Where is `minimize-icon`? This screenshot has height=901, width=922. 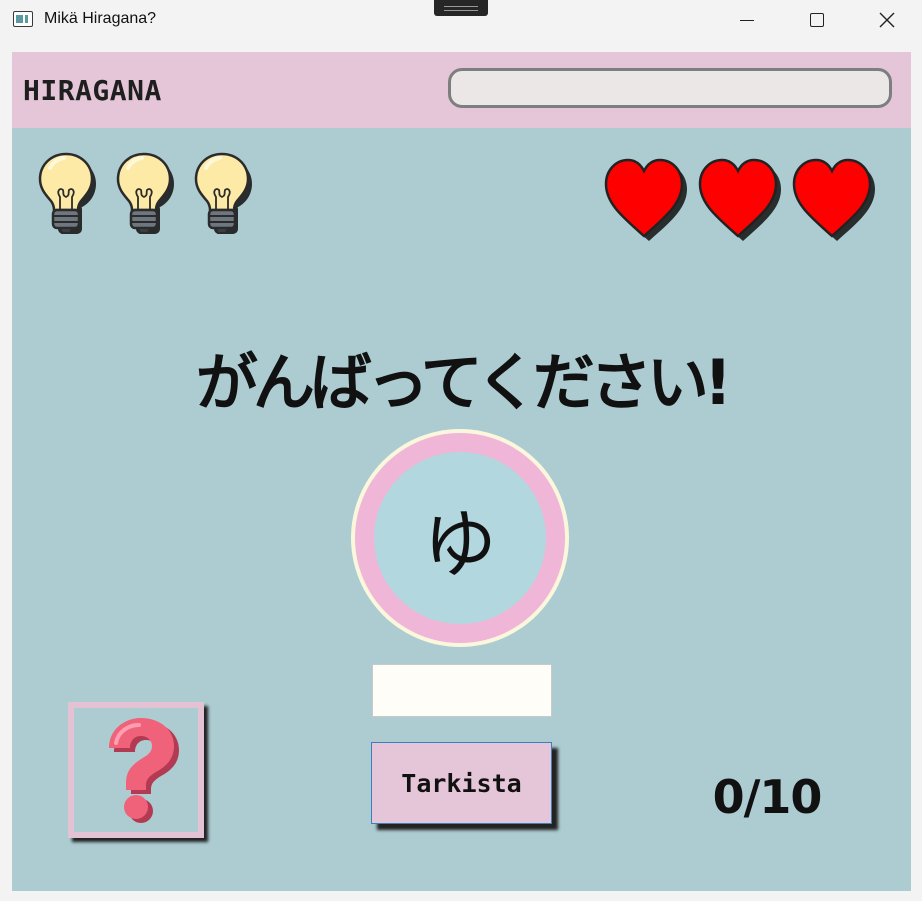 minimize-icon is located at coordinates (747, 20).